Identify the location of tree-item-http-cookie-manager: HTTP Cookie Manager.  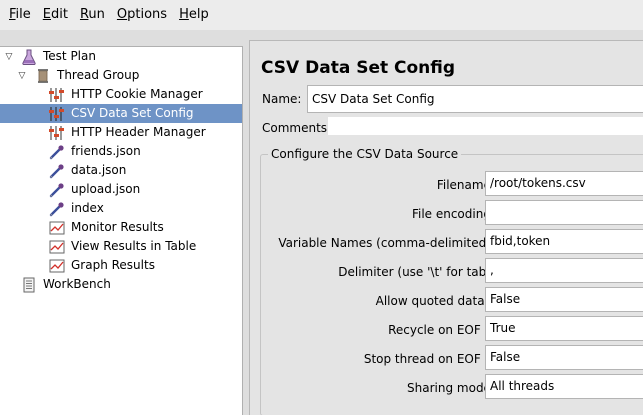
(127, 94).